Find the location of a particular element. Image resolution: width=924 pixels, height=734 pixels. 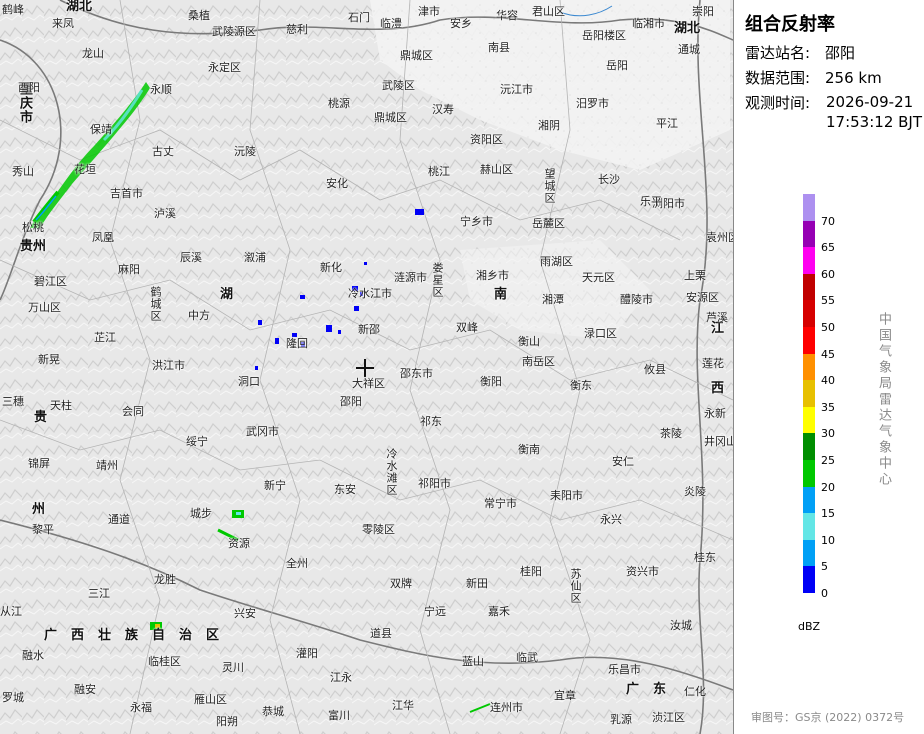

place-label: 邵东市 is located at coordinates (416, 373).